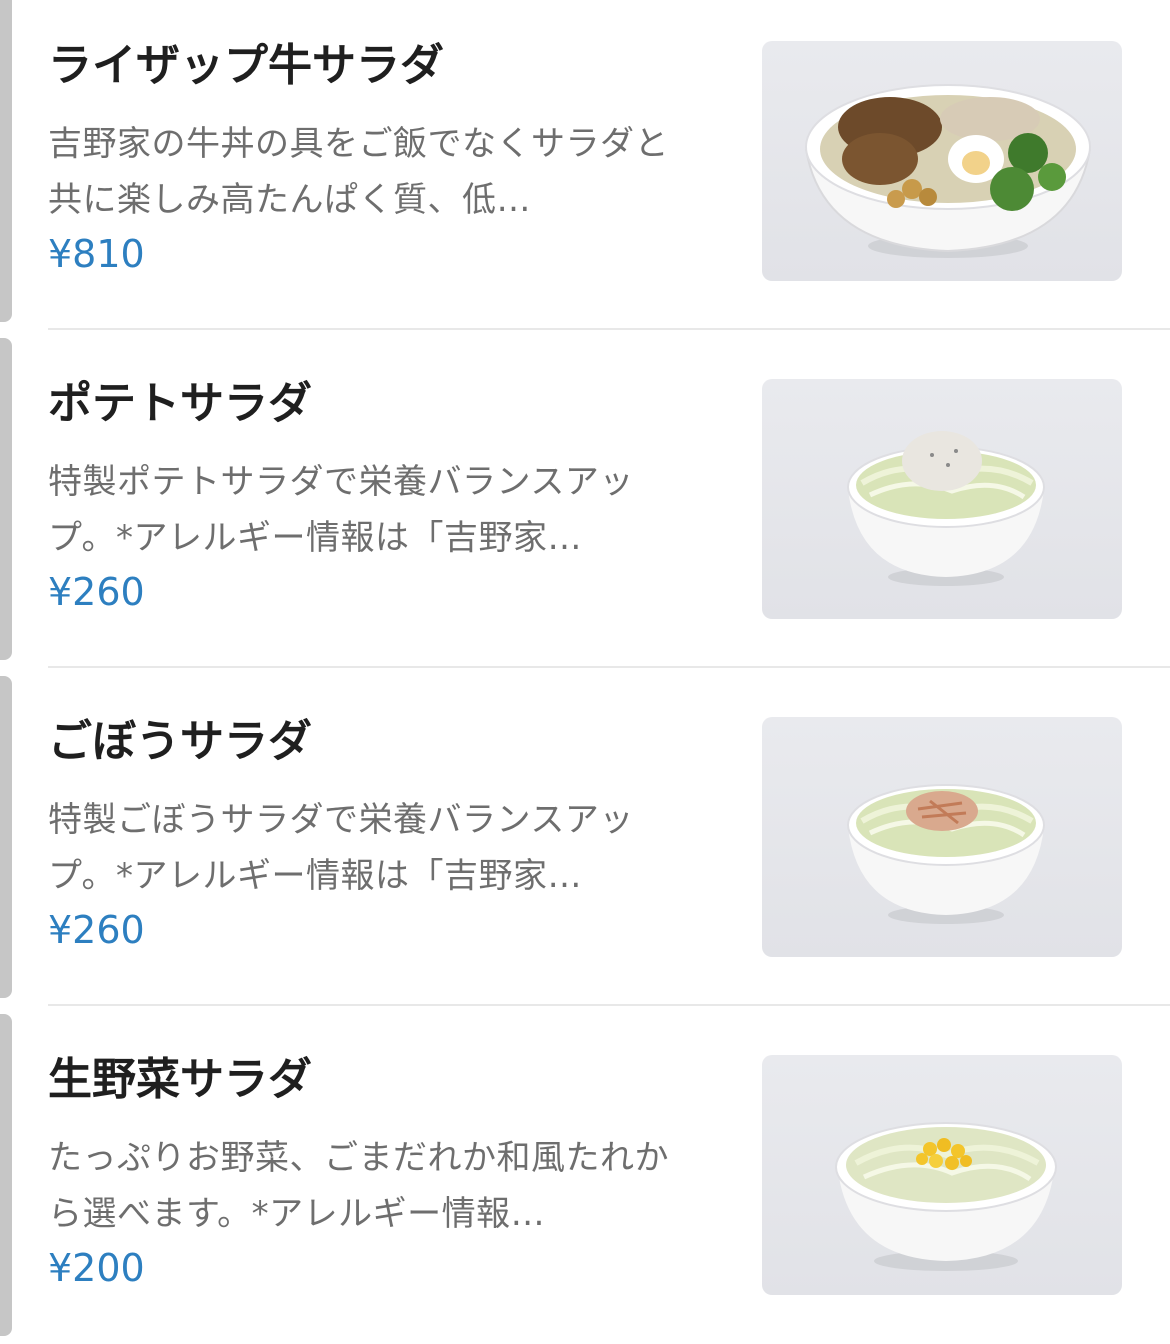 The height and width of the screenshot is (1344, 1170). What do you see at coordinates (180, 403) in the screenshot?
I see `menu-item-title: ポテトサラダ` at bounding box center [180, 403].